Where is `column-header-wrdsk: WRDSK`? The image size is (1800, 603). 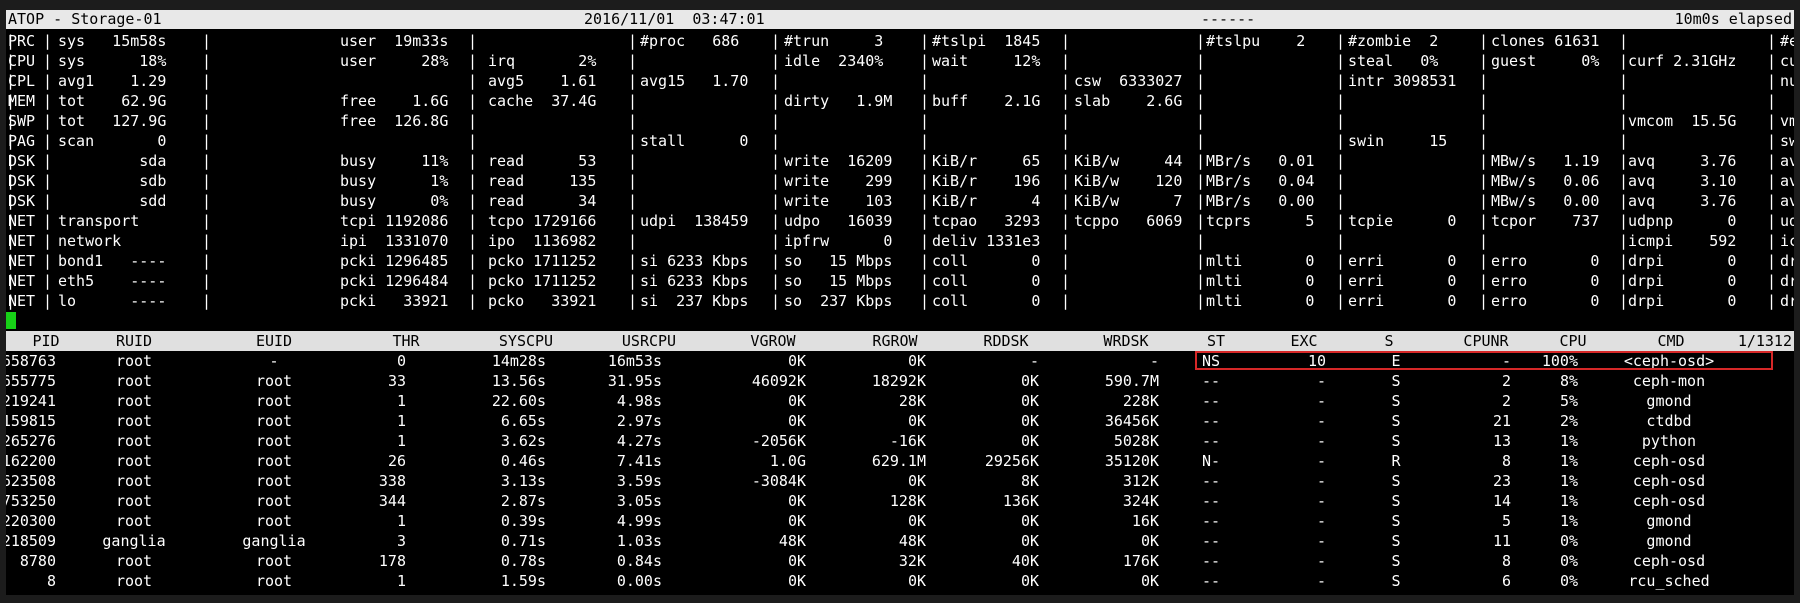
column-header-wrdsk: WRDSK is located at coordinates (1125, 341).